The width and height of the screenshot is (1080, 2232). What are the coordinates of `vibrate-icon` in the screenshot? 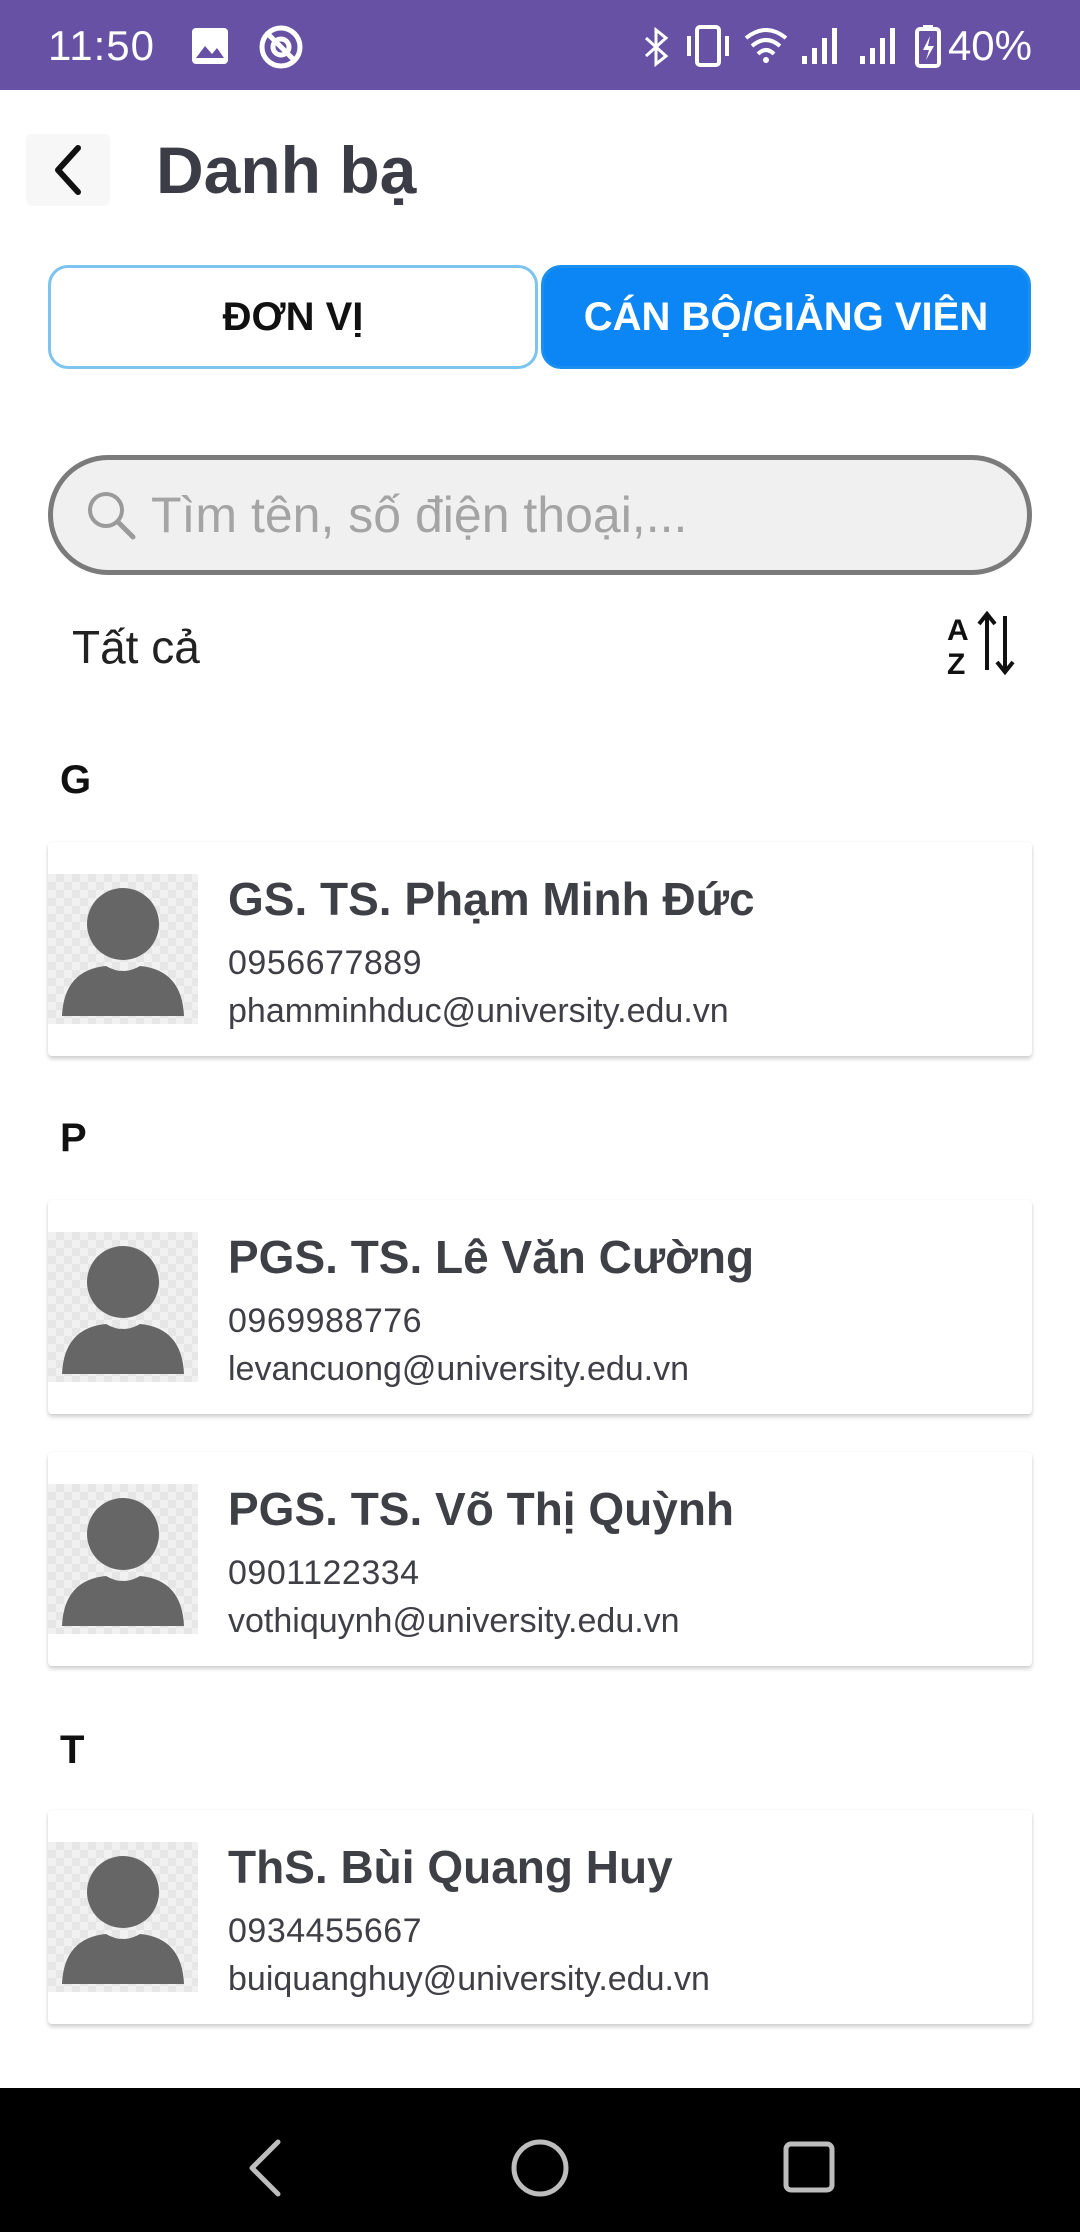 It's located at (708, 46).